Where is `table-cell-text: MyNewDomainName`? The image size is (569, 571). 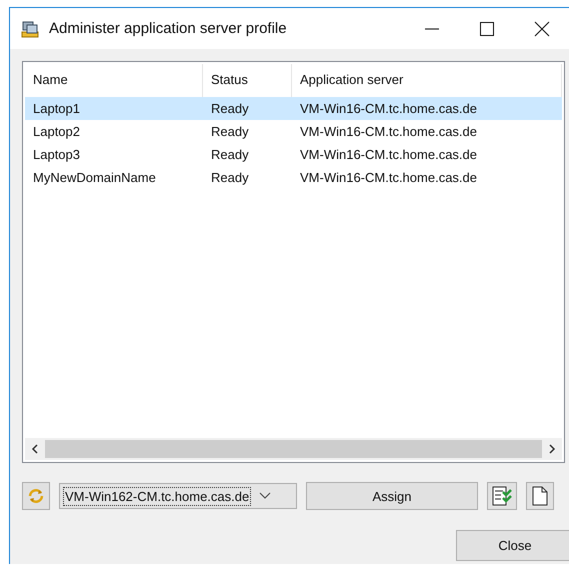
table-cell-text: MyNewDomainName is located at coordinates (94, 177).